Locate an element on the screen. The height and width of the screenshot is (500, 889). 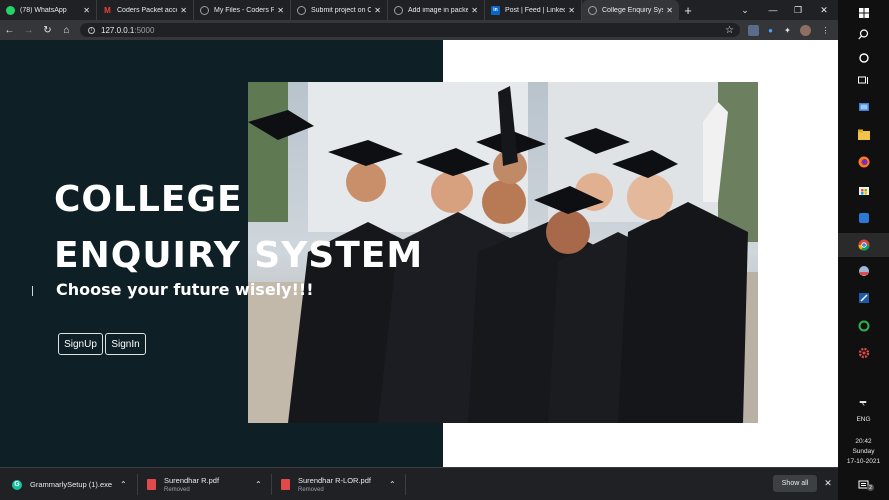
whatsapp-icon is located at coordinates (10, 10).